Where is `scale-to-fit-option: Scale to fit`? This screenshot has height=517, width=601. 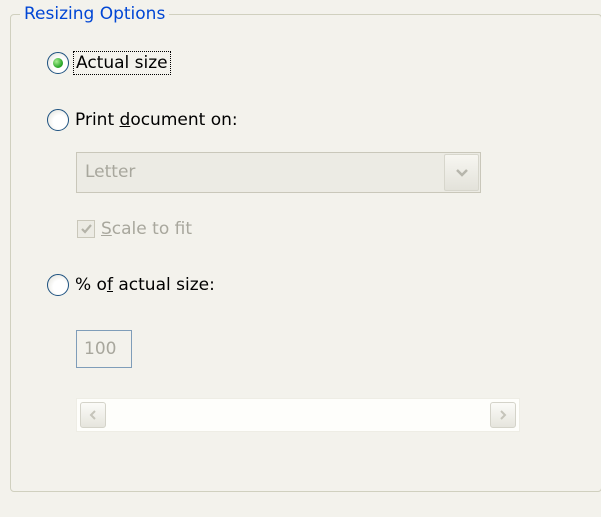
scale-to-fit-option: Scale to fit is located at coordinates (134, 229).